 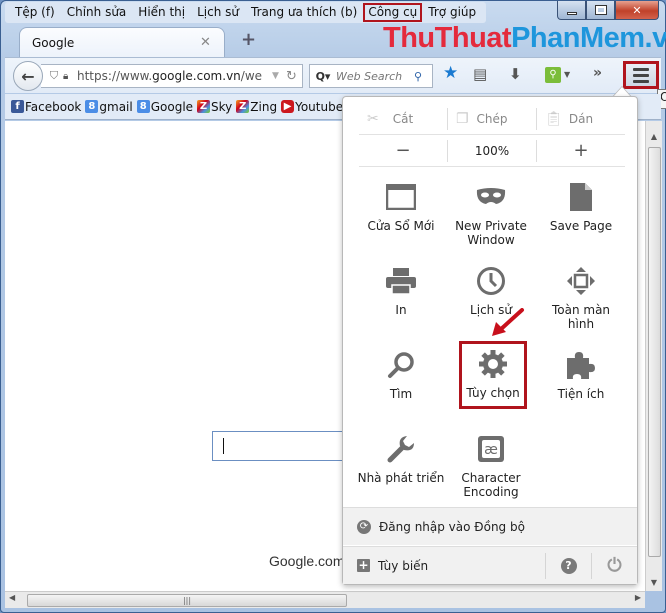 I want to click on fullscreen-icon, so click(x=581, y=281).